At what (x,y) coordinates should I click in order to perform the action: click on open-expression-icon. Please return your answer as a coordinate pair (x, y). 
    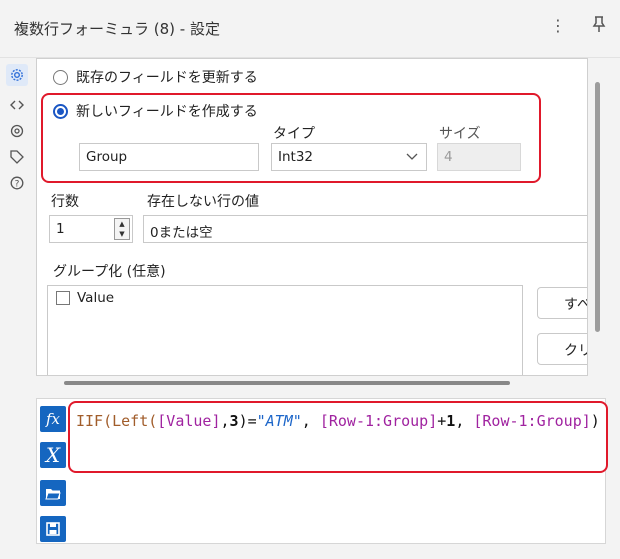
    Looking at the image, I should click on (53, 493).